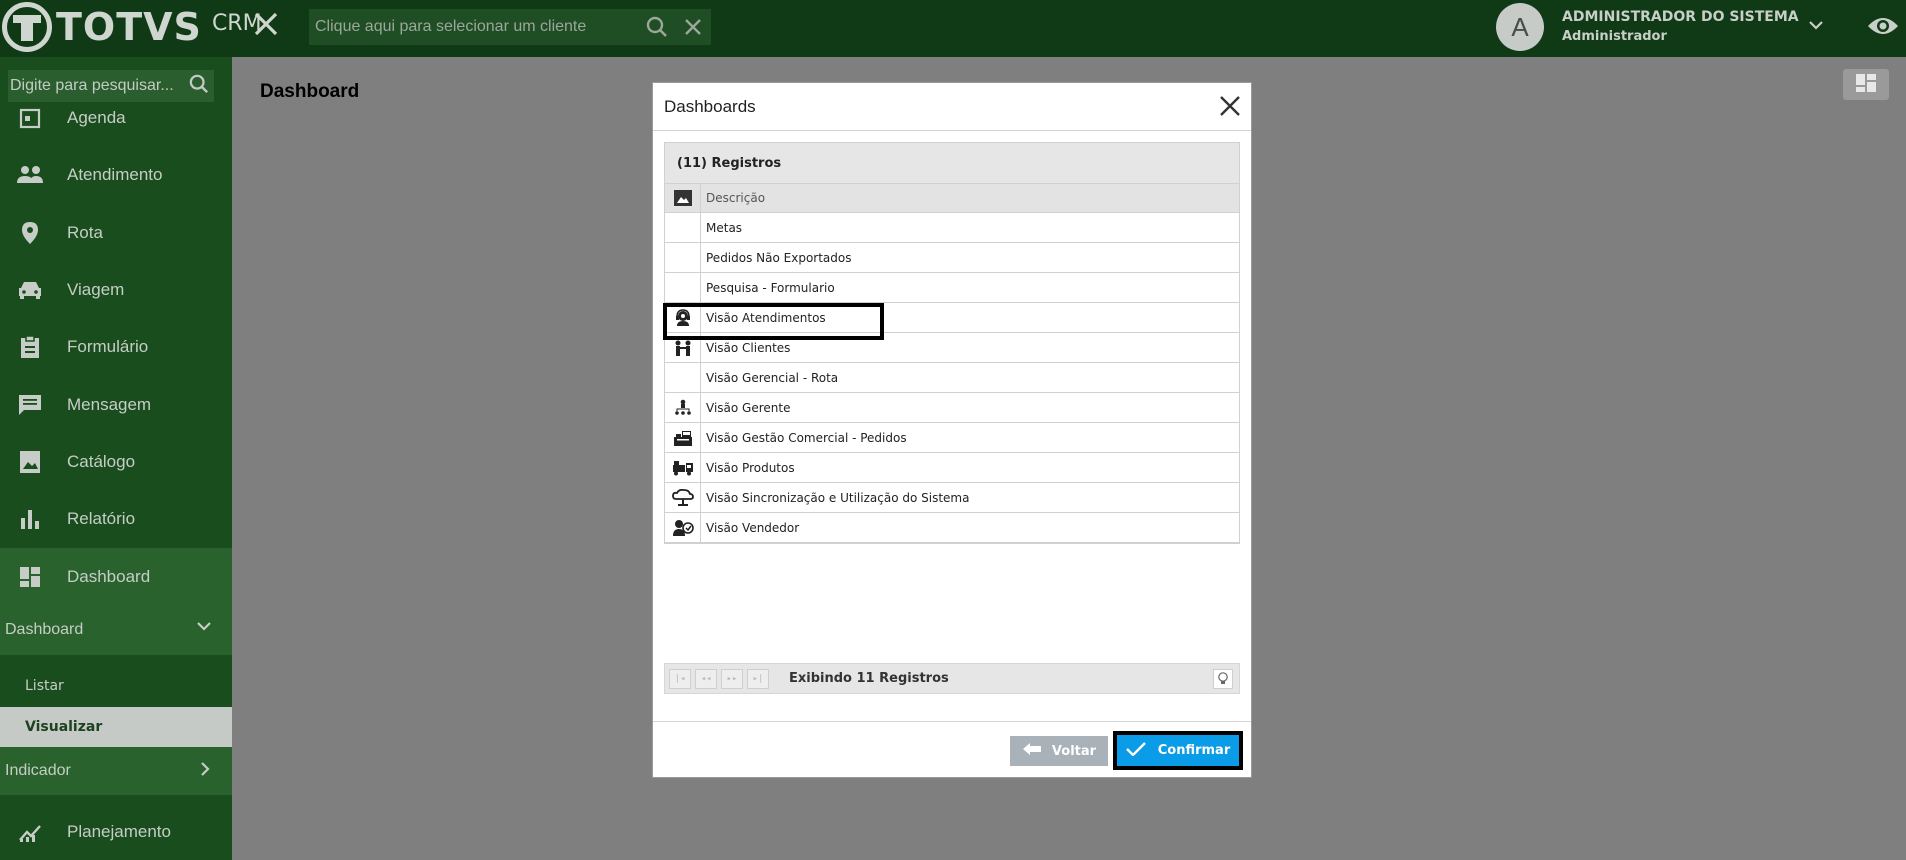 The image size is (1906, 860). Describe the element at coordinates (44, 629) in the screenshot. I see `submenu-title: Dashboard` at that location.